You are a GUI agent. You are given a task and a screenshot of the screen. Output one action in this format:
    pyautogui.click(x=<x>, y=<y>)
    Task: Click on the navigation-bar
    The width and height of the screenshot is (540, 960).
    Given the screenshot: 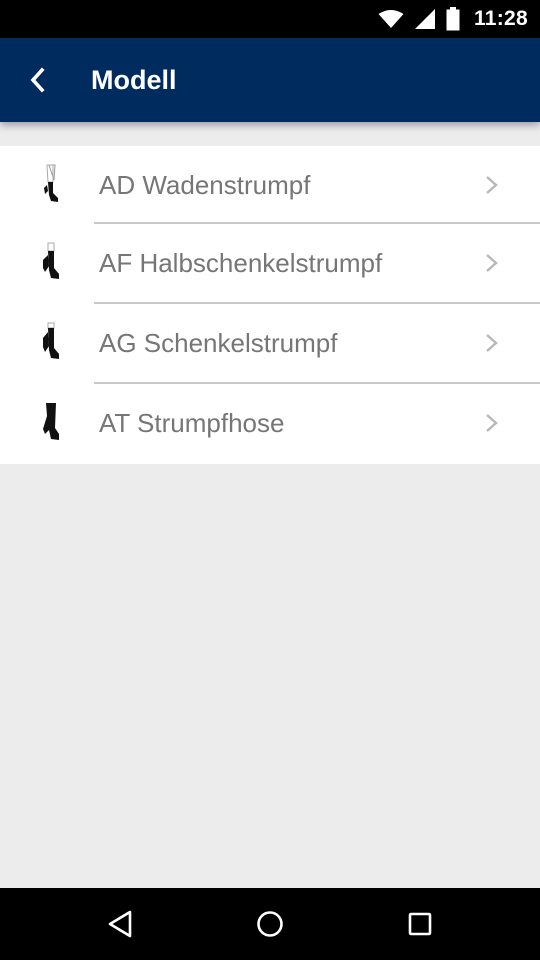 What is the action you would take?
    pyautogui.click(x=270, y=924)
    